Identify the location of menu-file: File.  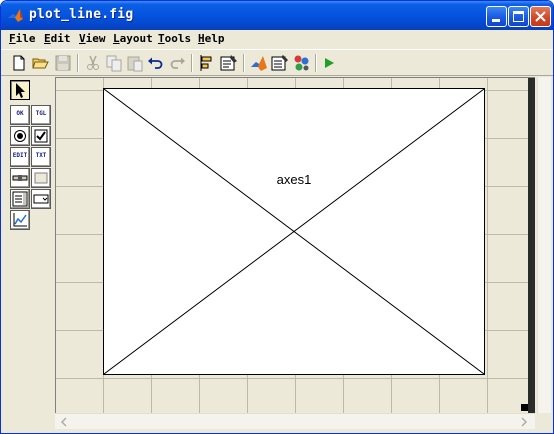
(22, 38).